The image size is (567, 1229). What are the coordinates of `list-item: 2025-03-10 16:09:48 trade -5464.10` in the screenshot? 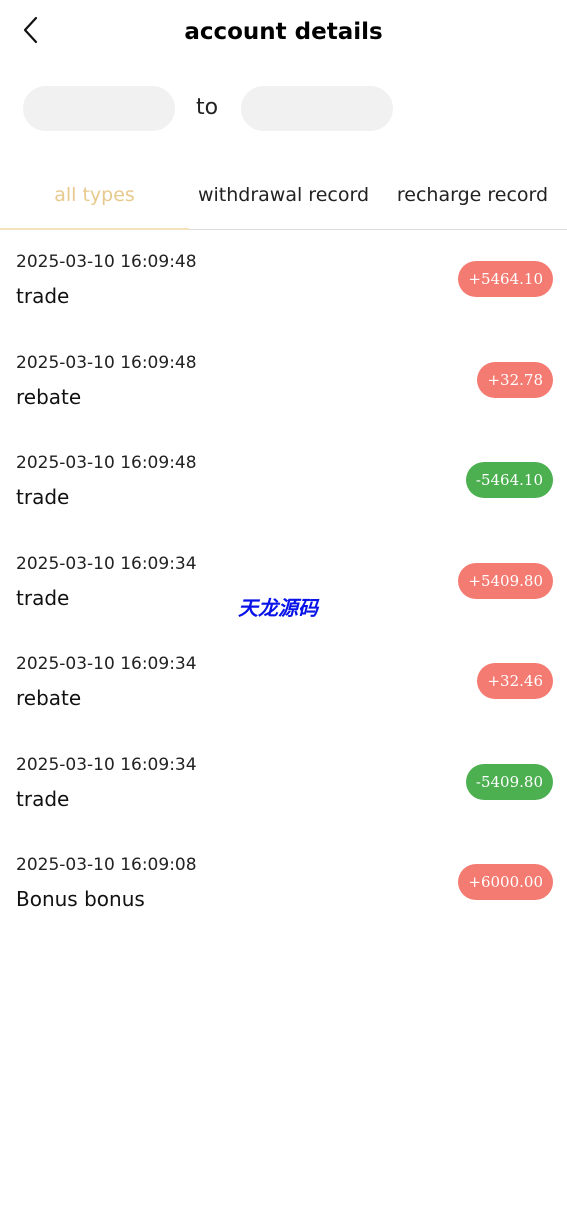 It's located at (283, 481).